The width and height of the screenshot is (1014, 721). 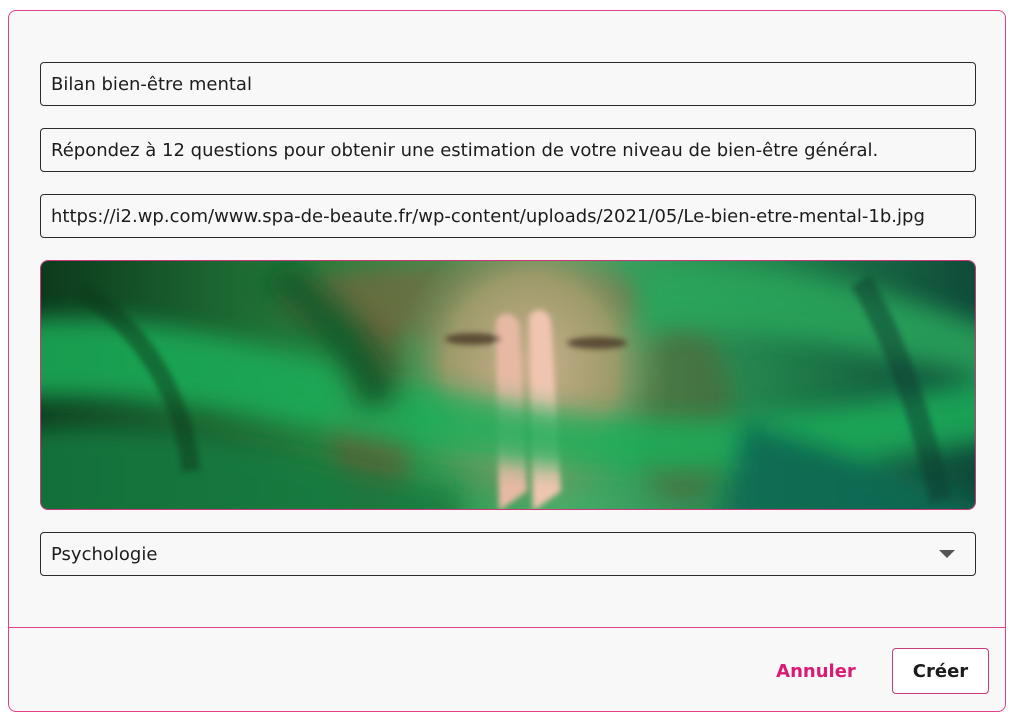 I want to click on description-input, so click(x=508, y=150).